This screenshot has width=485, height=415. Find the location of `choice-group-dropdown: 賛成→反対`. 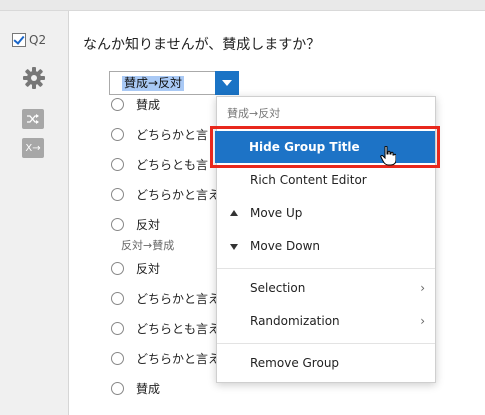

choice-group-dropdown: 賛成→反対 is located at coordinates (174, 83).